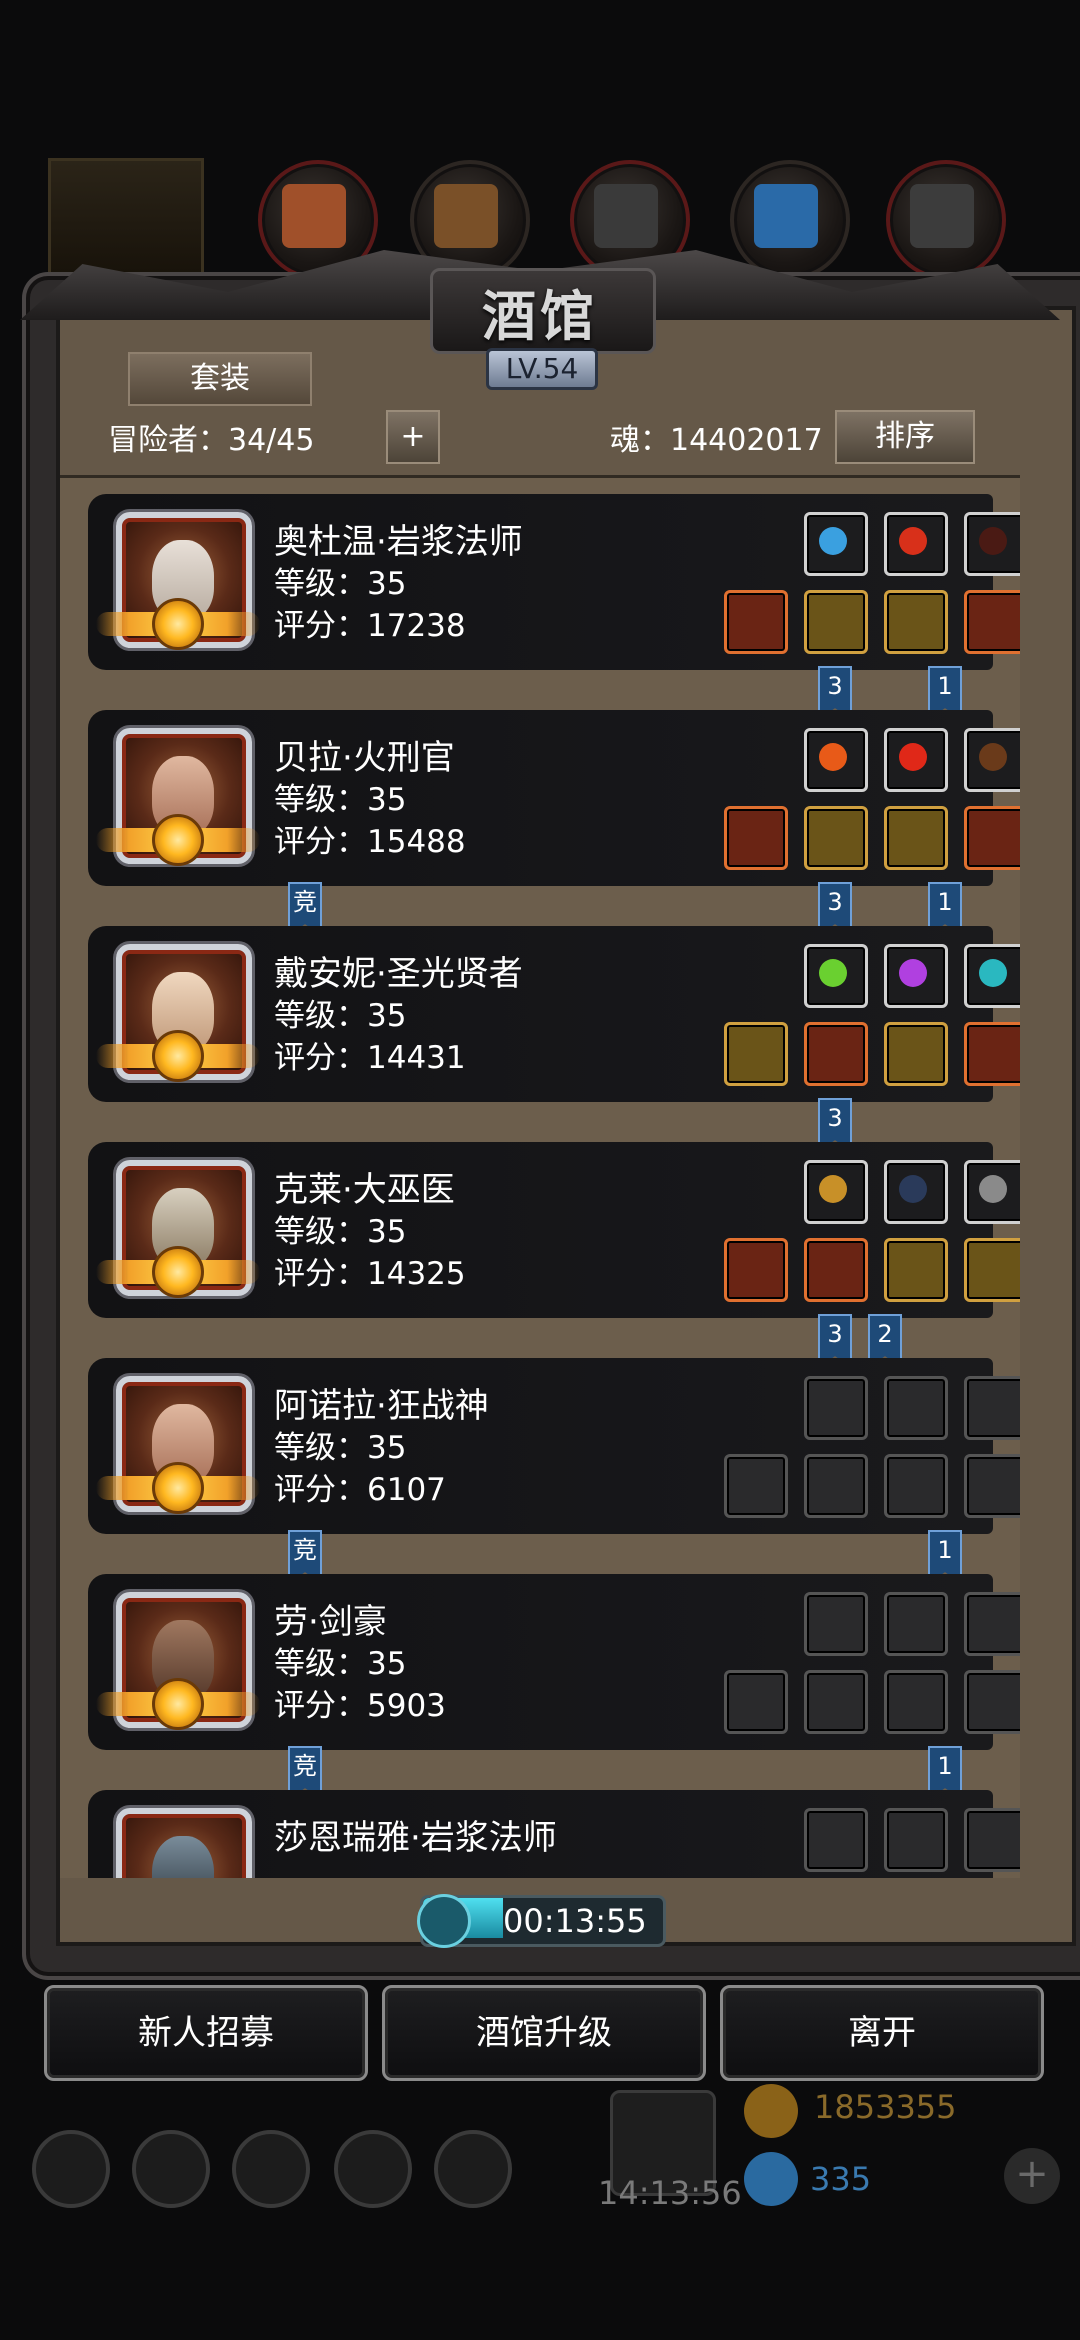  What do you see at coordinates (171, 2169) in the screenshot?
I see `star-icon` at bounding box center [171, 2169].